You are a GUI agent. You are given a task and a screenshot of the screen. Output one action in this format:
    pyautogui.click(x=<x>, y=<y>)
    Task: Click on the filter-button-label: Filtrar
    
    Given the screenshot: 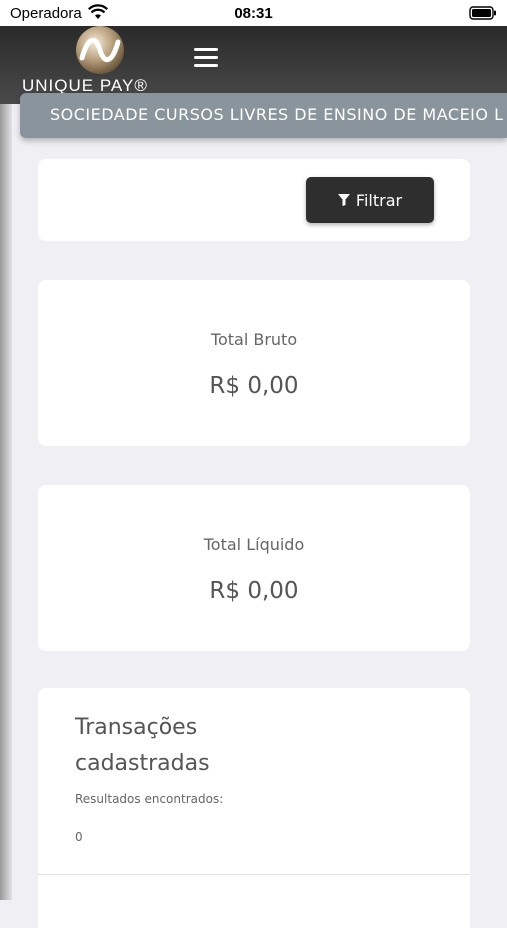 What is the action you would take?
    pyautogui.click(x=379, y=200)
    